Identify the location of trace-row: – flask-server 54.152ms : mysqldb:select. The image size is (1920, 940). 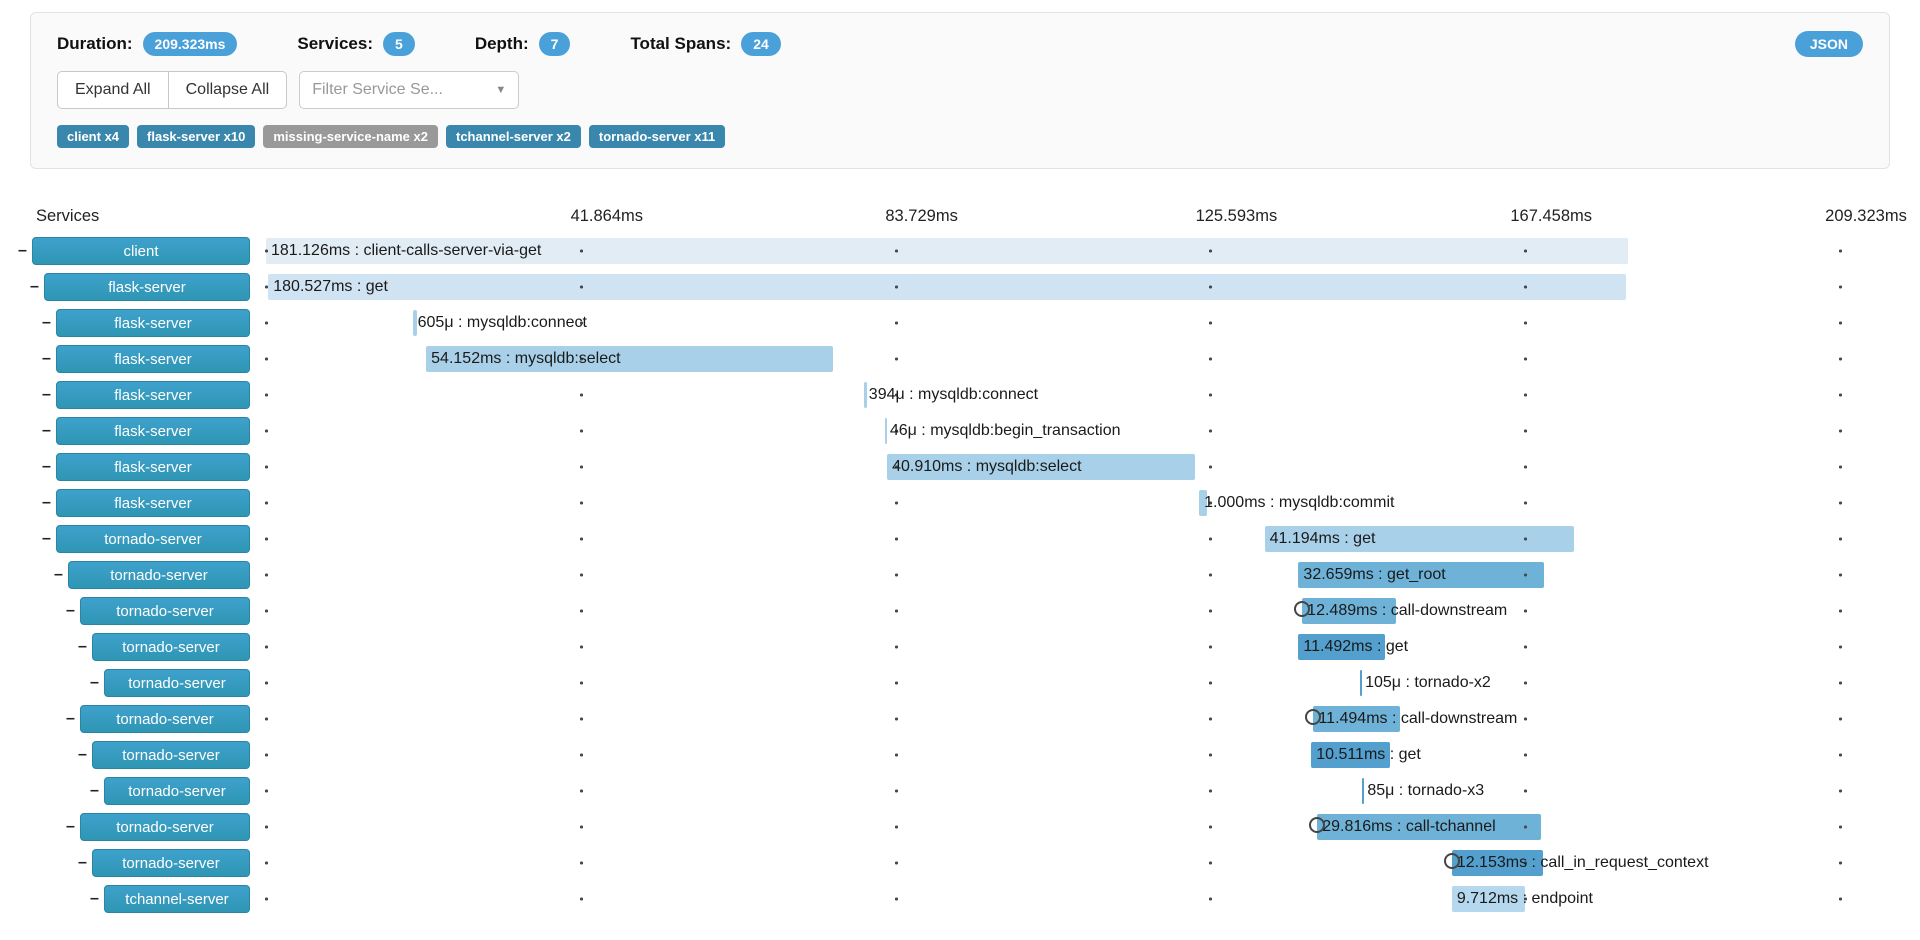
(960, 359).